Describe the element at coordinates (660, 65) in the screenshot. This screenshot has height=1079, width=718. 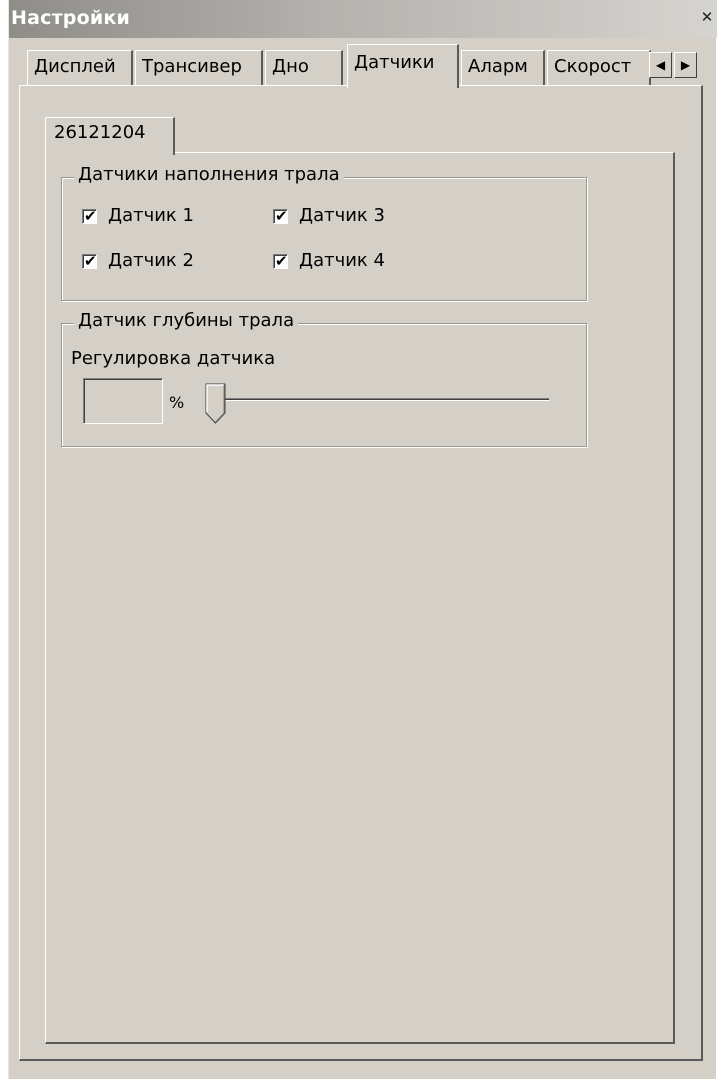
I see `scroll-left-icon: ◀` at that location.